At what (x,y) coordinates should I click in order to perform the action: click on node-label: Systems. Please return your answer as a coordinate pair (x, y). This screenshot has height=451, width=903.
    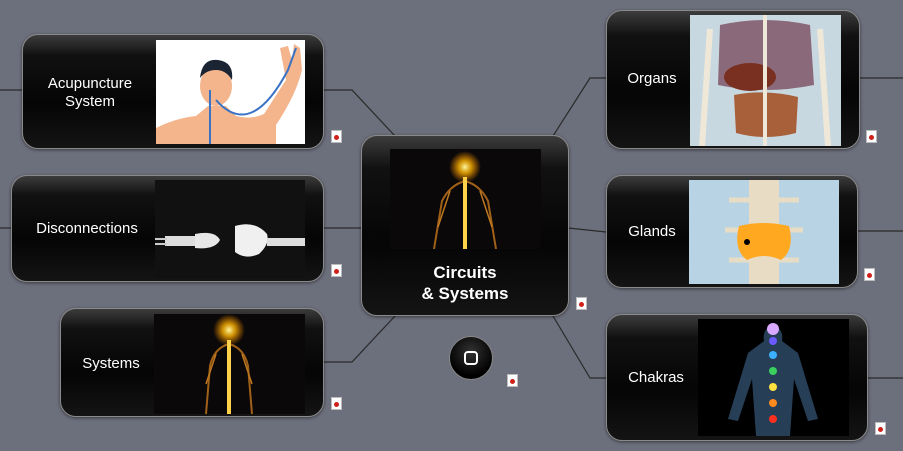
    Looking at the image, I should click on (111, 364).